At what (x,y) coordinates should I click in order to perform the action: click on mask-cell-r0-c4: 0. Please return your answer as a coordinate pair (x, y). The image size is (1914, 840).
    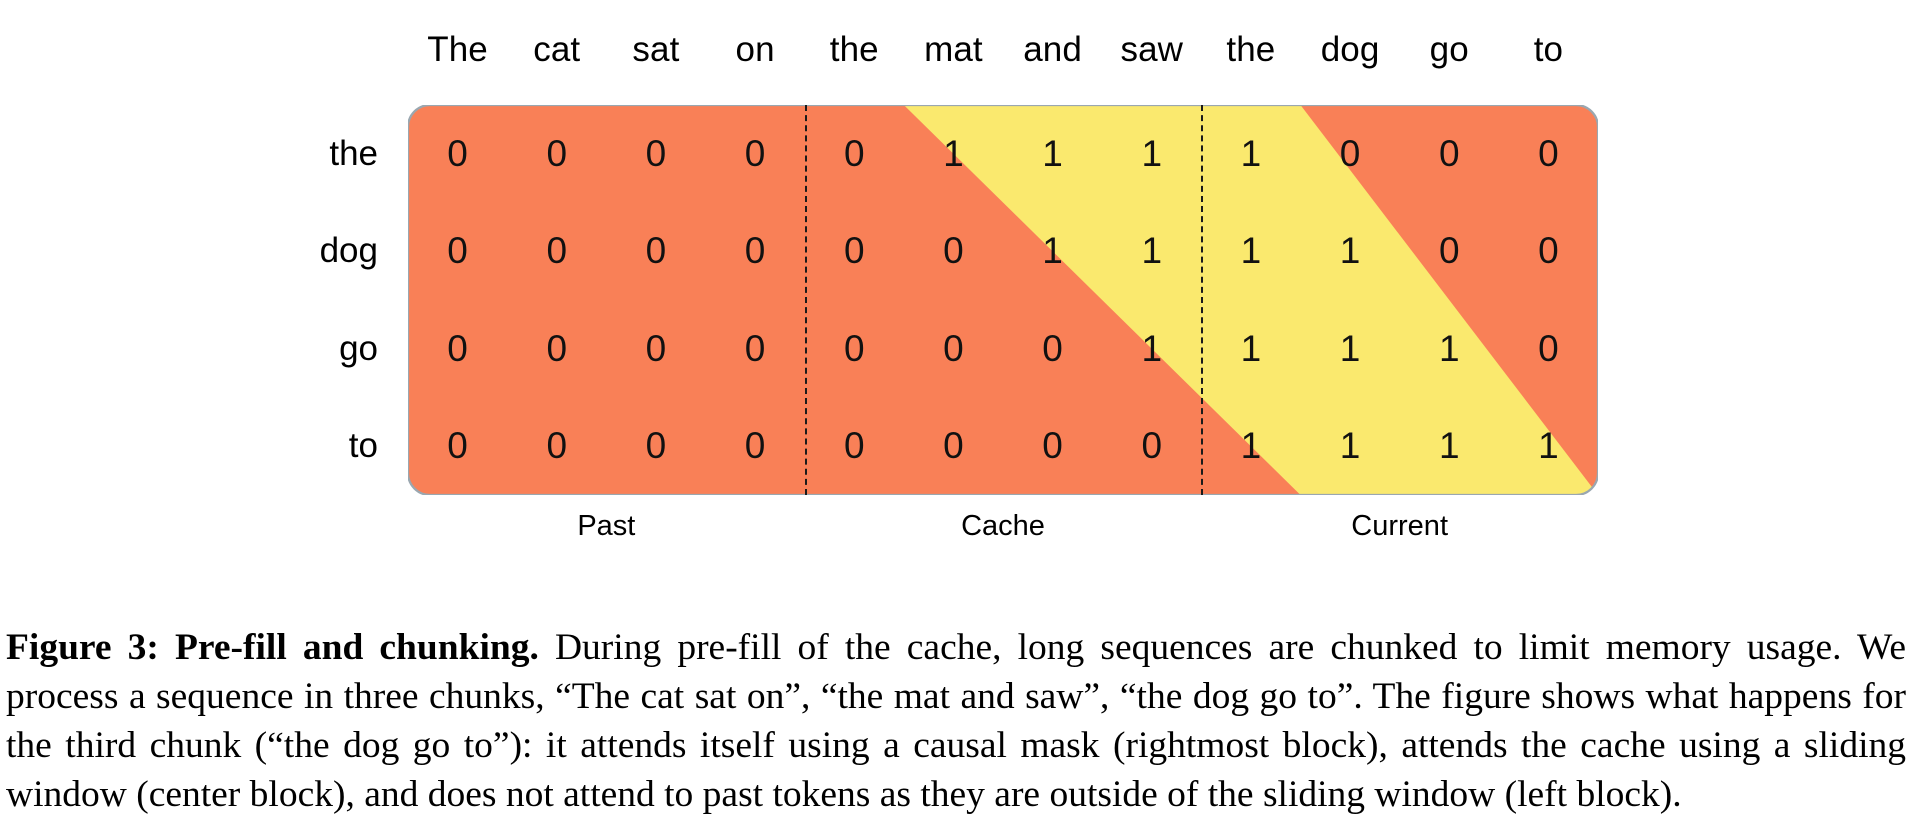
    Looking at the image, I should click on (854, 153).